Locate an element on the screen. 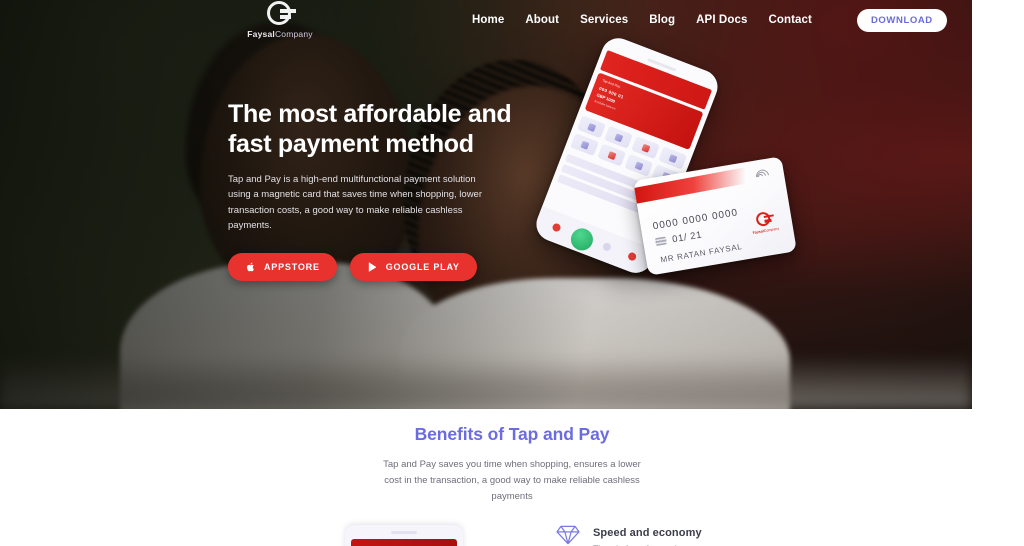 This screenshot has height=546, width=1024. nav-item-blog: Blog is located at coordinates (662, 20).